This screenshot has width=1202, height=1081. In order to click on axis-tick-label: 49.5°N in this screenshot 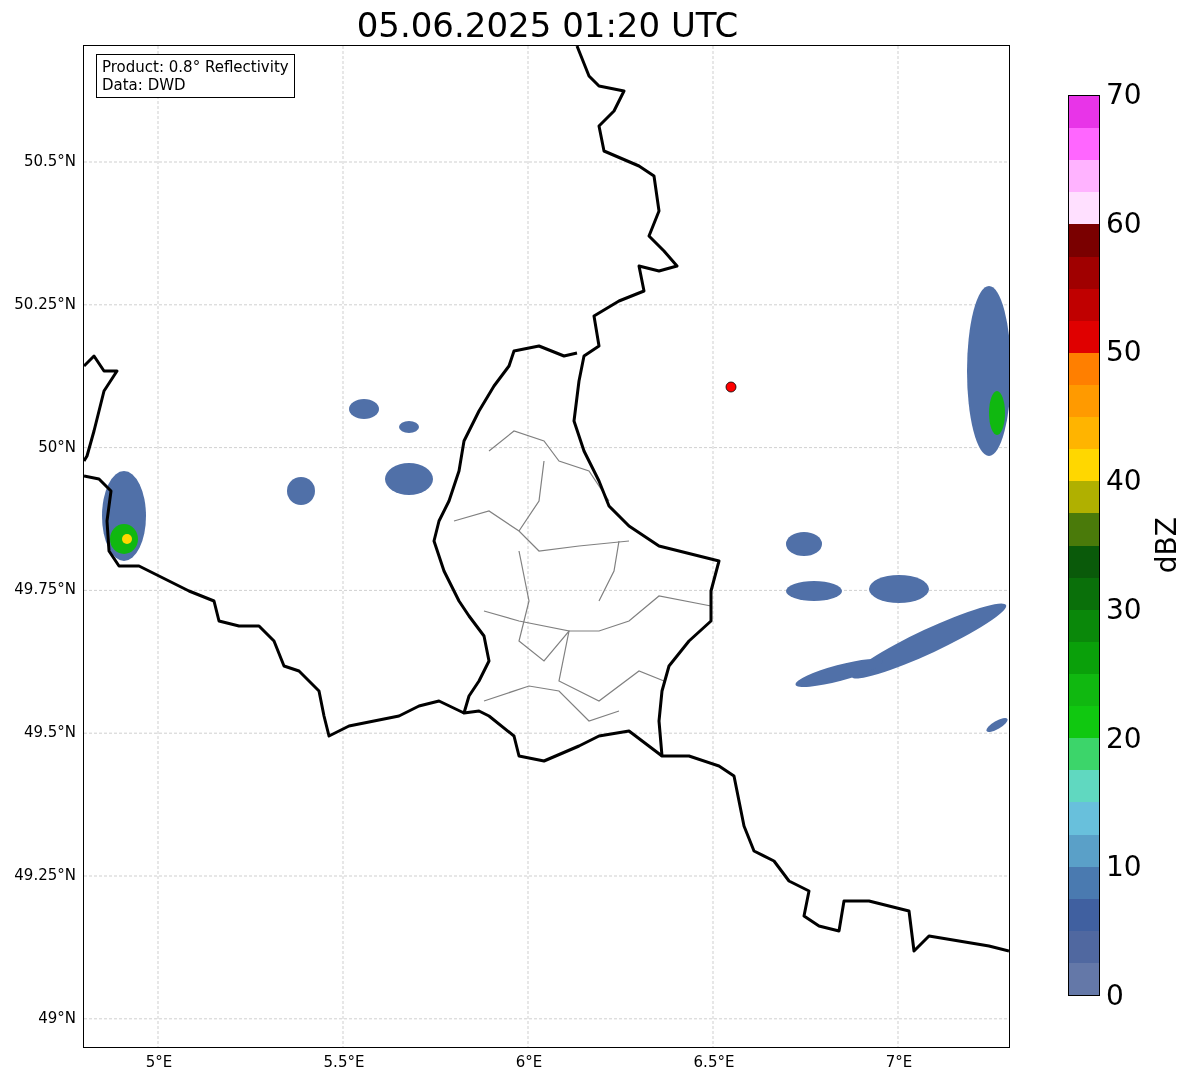, I will do `click(49, 732)`.